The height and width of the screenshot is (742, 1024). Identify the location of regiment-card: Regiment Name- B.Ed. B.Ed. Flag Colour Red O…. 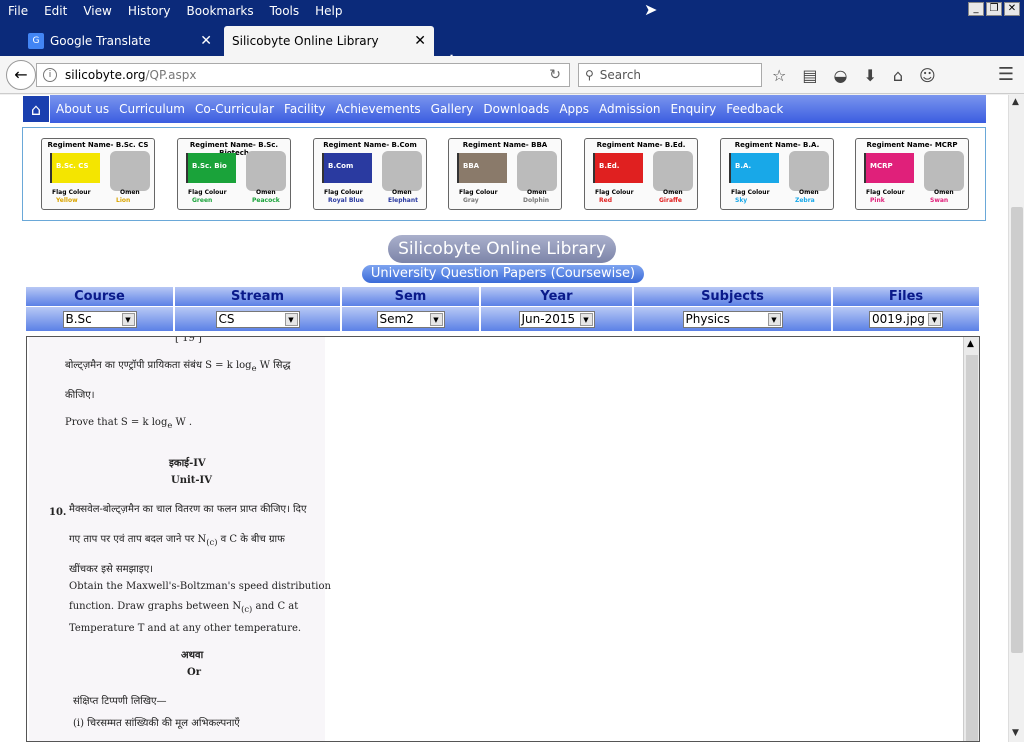
(641, 174).